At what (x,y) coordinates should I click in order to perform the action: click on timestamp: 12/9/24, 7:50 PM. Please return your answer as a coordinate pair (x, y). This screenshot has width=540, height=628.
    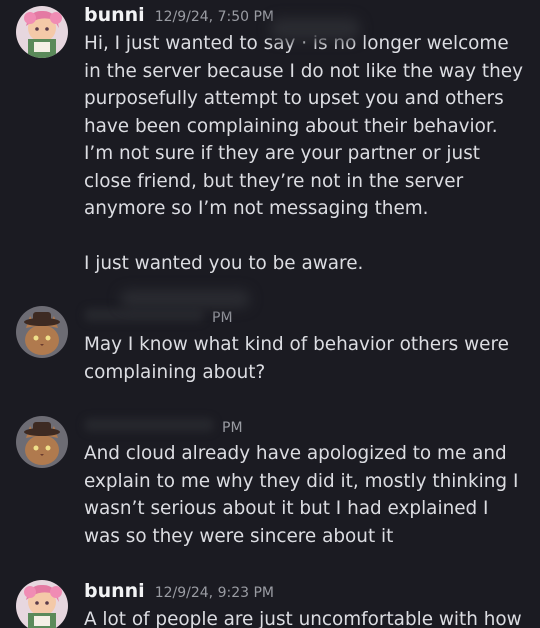
    Looking at the image, I should click on (214, 17).